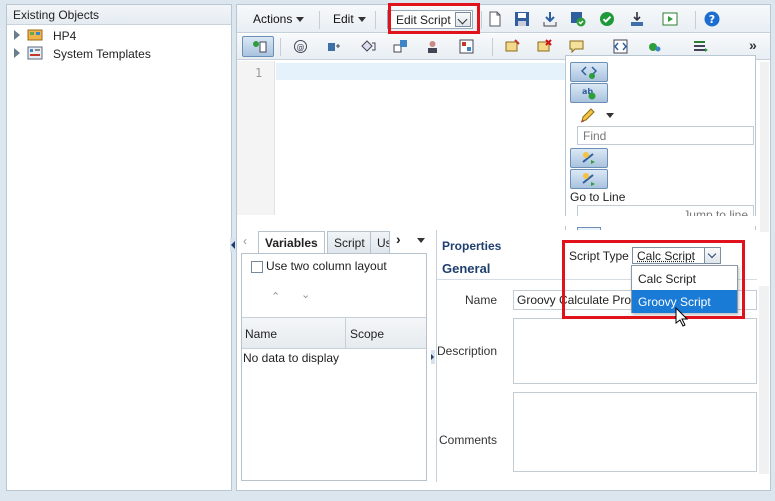  What do you see at coordinates (400, 46) in the screenshot?
I see `dimension-icon` at bounding box center [400, 46].